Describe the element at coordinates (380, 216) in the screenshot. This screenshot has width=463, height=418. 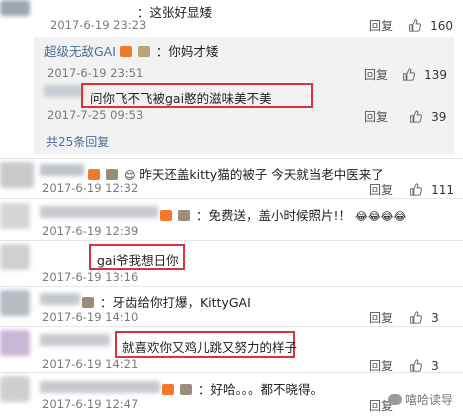
I see `laughing-emoji-icon: 😂😂😂😂` at that location.